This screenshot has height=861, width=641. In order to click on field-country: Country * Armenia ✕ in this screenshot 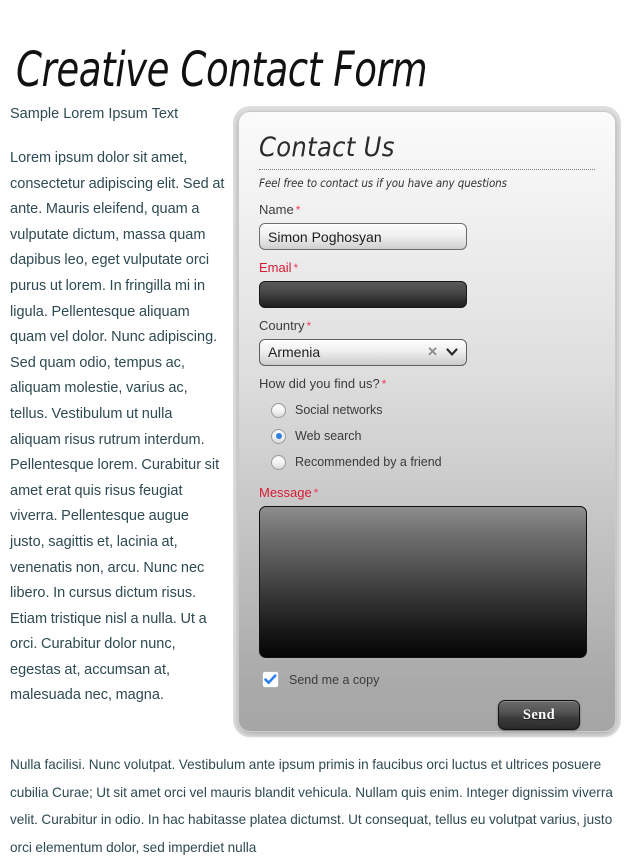, I will do `click(427, 341)`.